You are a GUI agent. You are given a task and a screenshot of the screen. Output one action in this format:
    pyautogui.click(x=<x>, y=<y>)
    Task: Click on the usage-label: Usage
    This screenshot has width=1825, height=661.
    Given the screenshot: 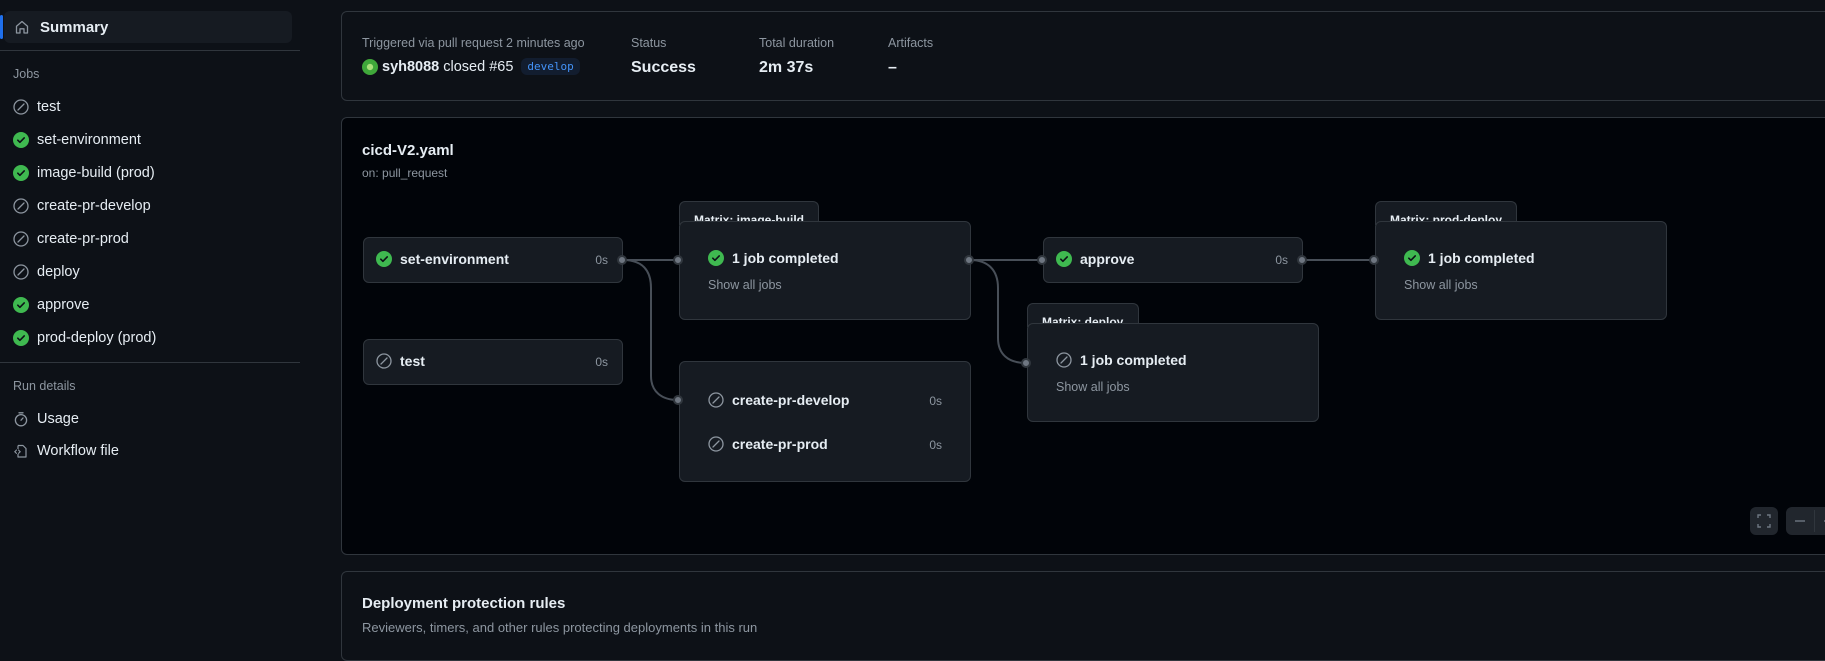 What is the action you would take?
    pyautogui.click(x=58, y=419)
    